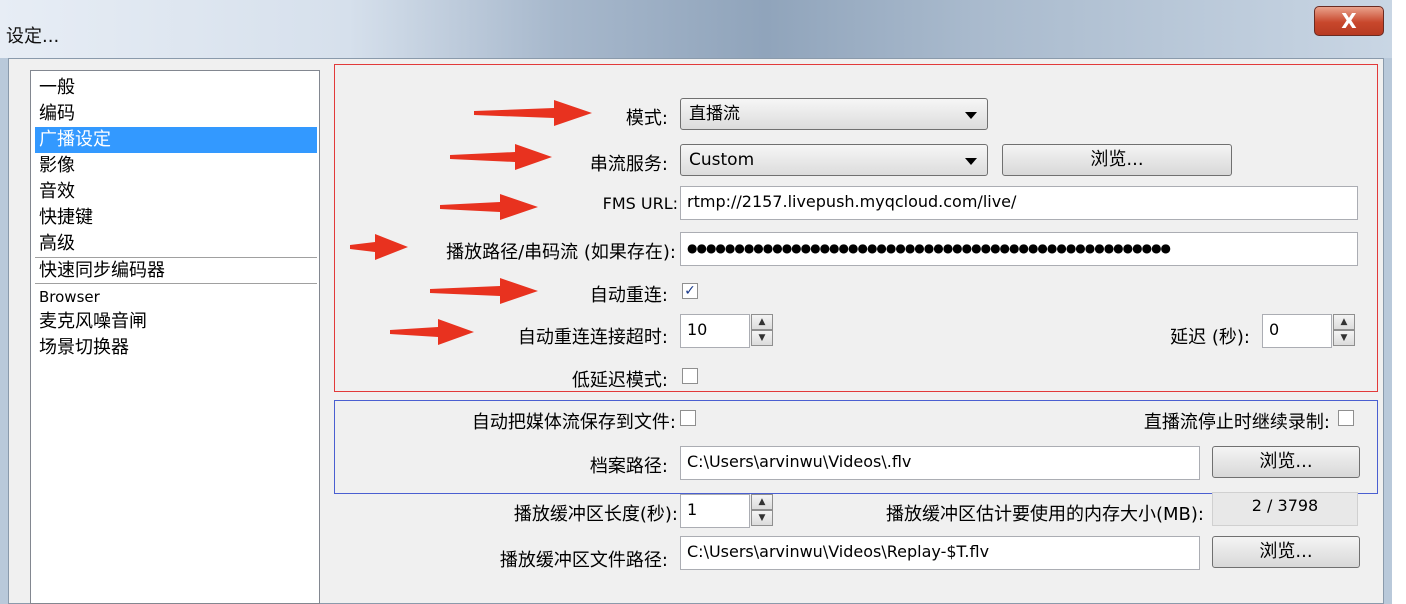  Describe the element at coordinates (432, 332) in the screenshot. I see `arrow-annotation-reconnect-timeout` at that location.